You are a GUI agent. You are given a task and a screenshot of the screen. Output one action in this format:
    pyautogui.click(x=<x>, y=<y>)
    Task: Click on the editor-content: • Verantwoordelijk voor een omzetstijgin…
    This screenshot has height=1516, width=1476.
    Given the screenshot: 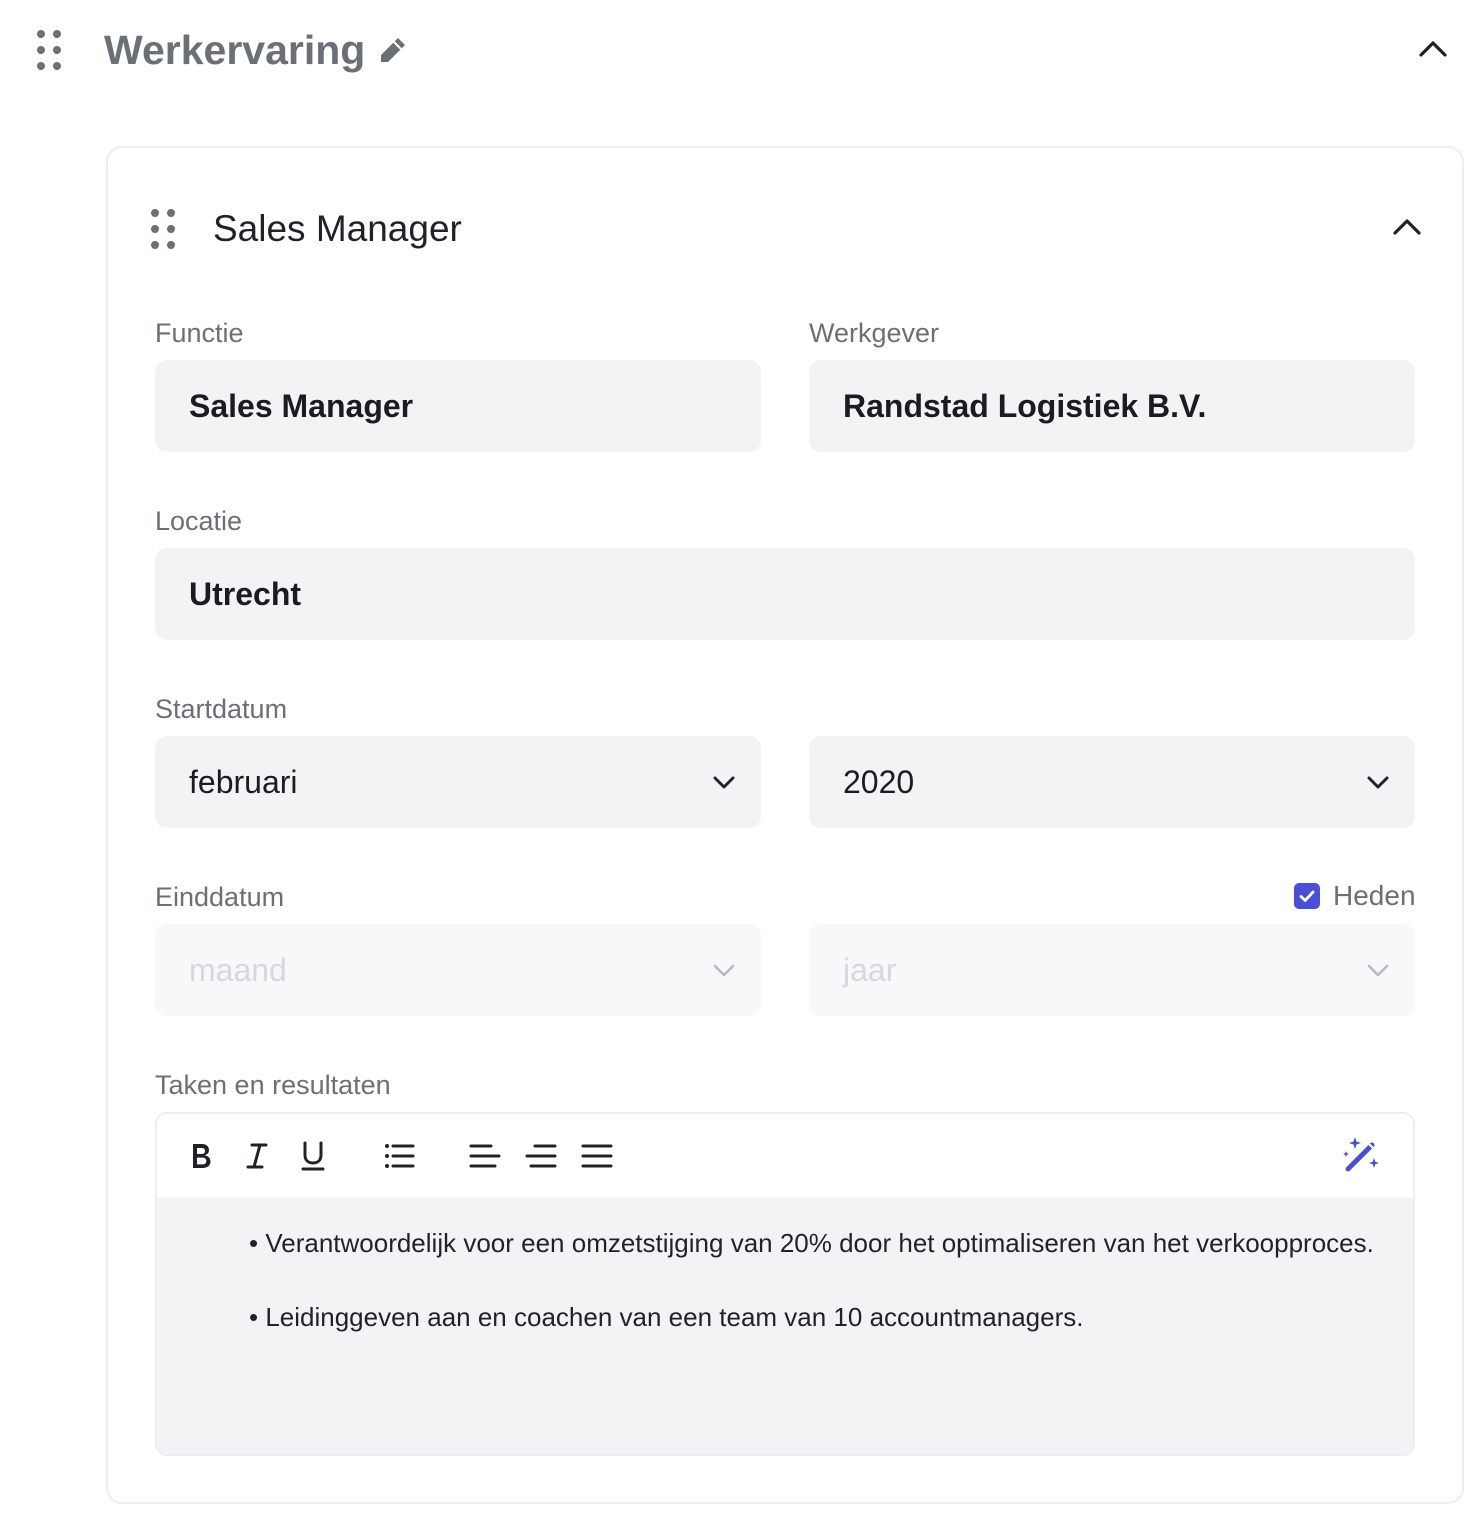 What is the action you would take?
    pyautogui.click(x=785, y=1326)
    